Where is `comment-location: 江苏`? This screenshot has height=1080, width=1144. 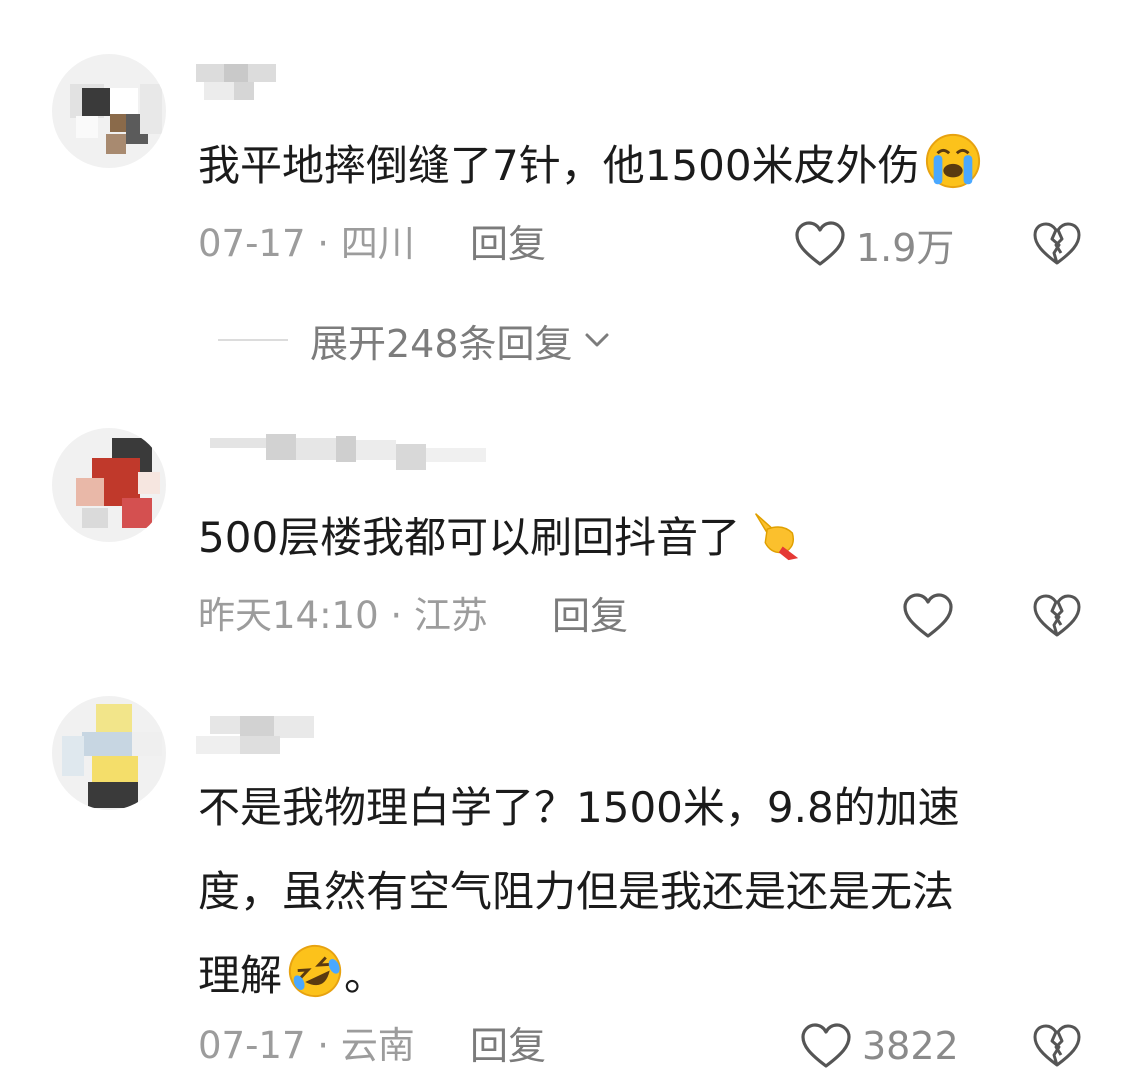
comment-location: 江苏 is located at coordinates (450, 615).